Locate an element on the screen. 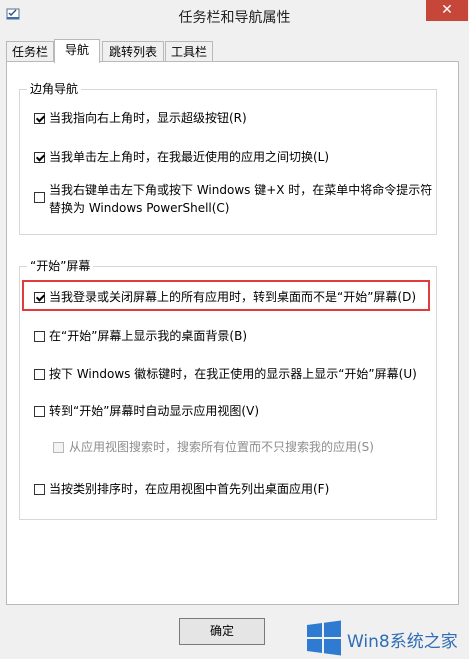  tab-toolbars: 工具栏 is located at coordinates (189, 51).